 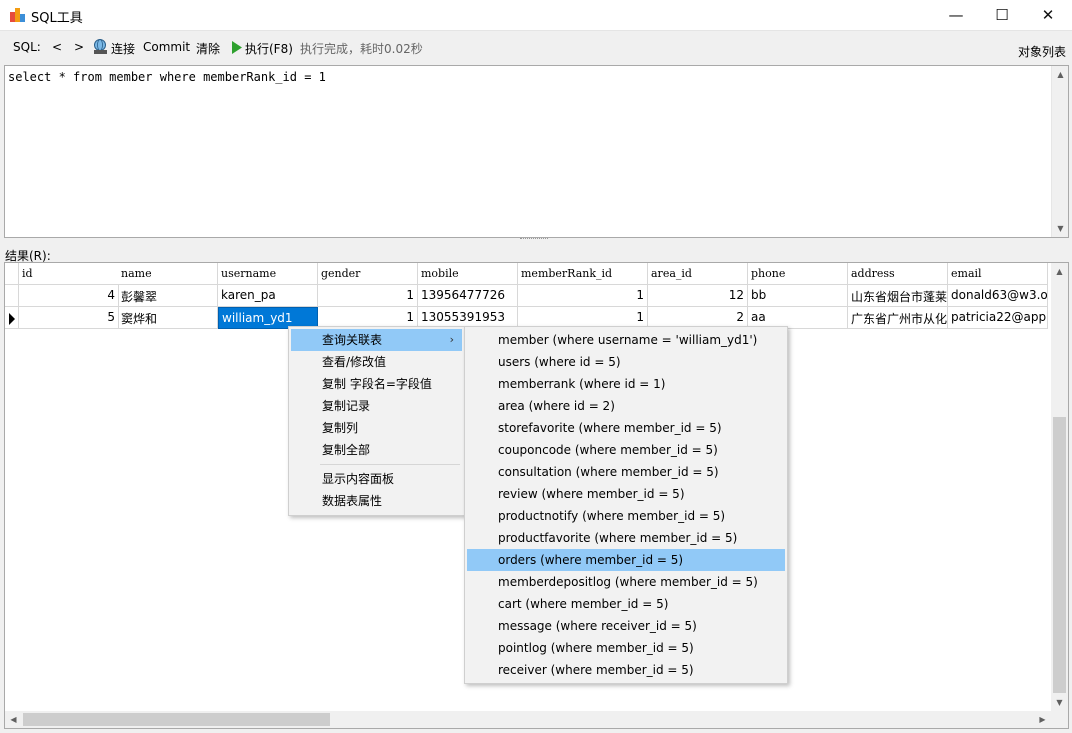 I want to click on submenu-item: memberrank (where id = 1), so click(x=626, y=384).